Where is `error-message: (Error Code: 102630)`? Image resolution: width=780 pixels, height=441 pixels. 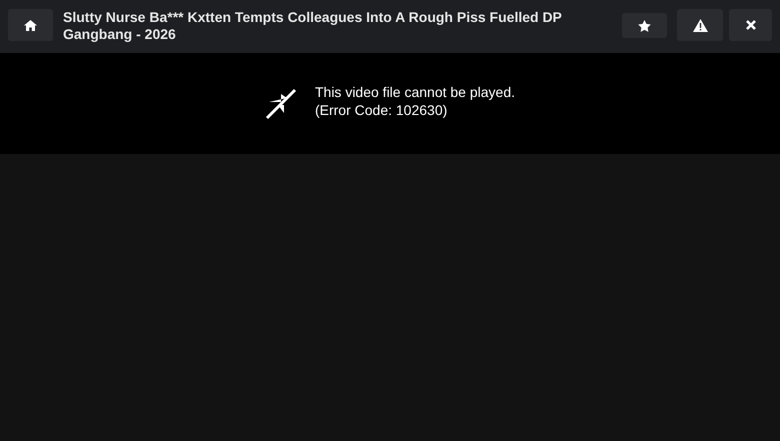 error-message: (Error Code: 102630) is located at coordinates (381, 109).